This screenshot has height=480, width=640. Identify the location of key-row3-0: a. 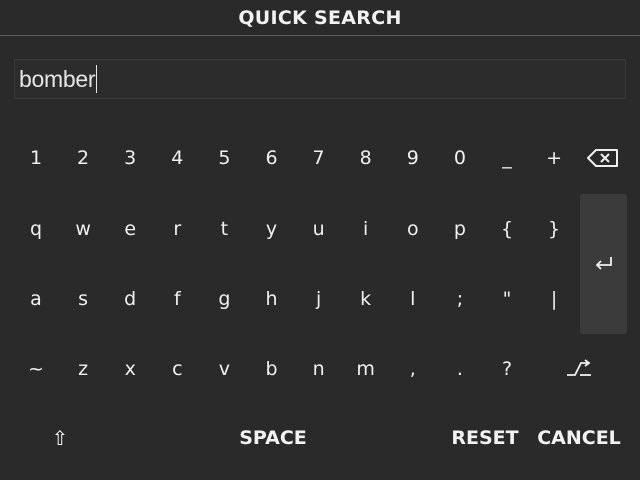
(36, 299).